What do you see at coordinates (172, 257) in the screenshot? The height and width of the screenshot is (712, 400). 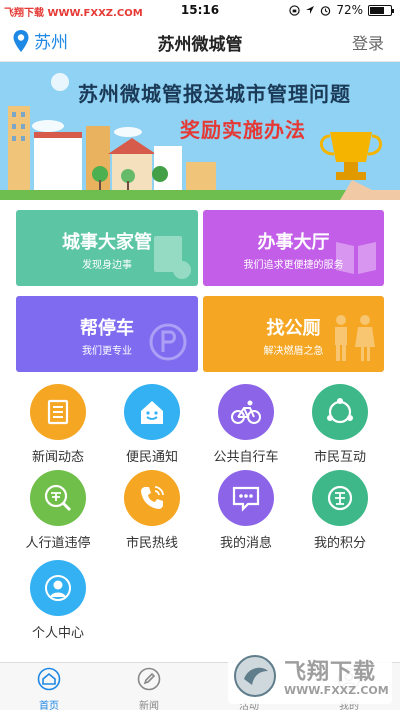 I see `document-upload-icon` at bounding box center [172, 257].